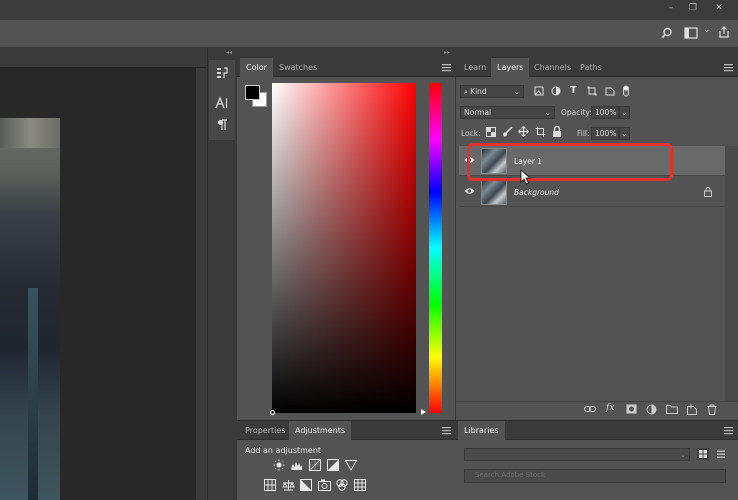 The image size is (738, 500). What do you see at coordinates (595, 476) in the screenshot?
I see `libraries-search-input: Search Adobe Stock` at bounding box center [595, 476].